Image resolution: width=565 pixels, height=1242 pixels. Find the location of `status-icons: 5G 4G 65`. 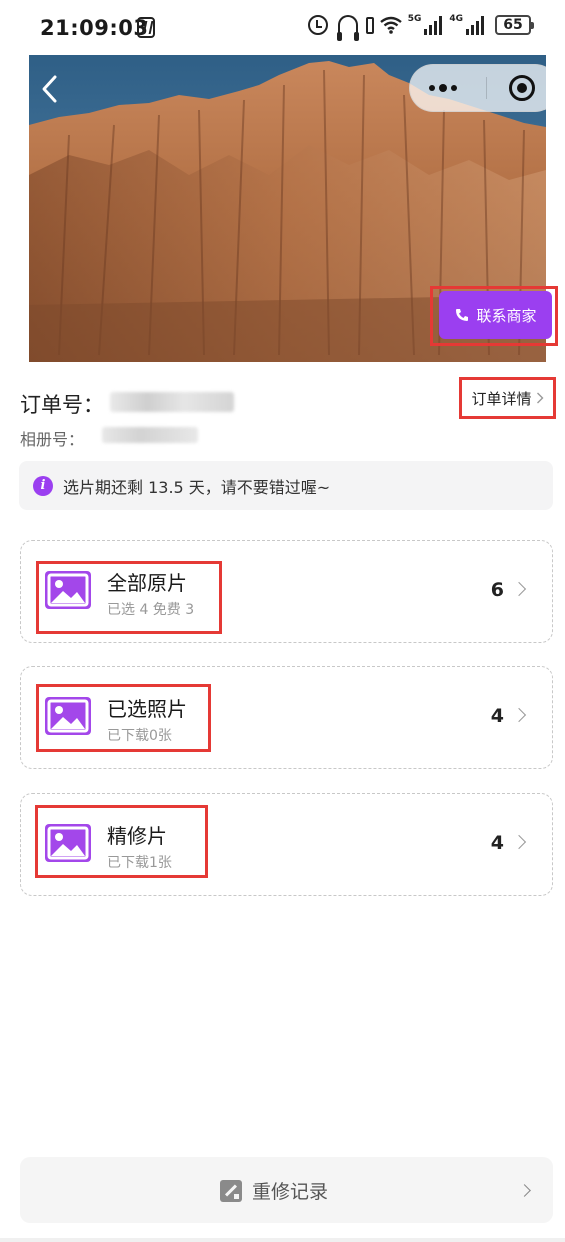

status-icons: 5G 4G 65 is located at coordinates (420, 27).